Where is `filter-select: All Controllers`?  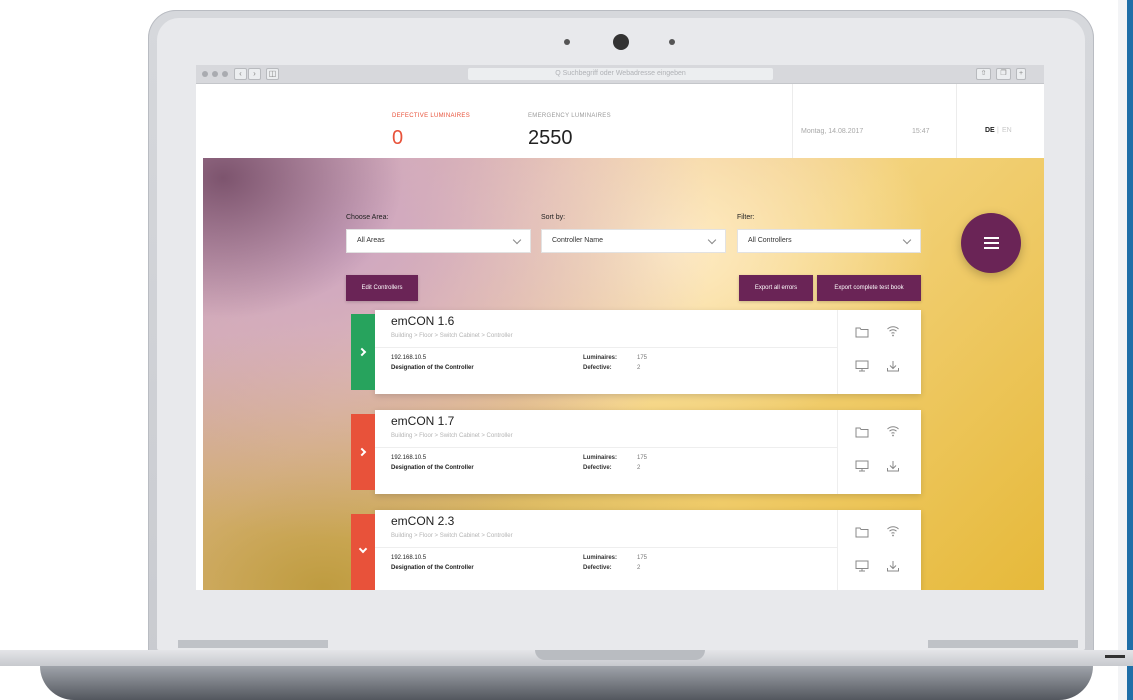 filter-select: All Controllers is located at coordinates (829, 241).